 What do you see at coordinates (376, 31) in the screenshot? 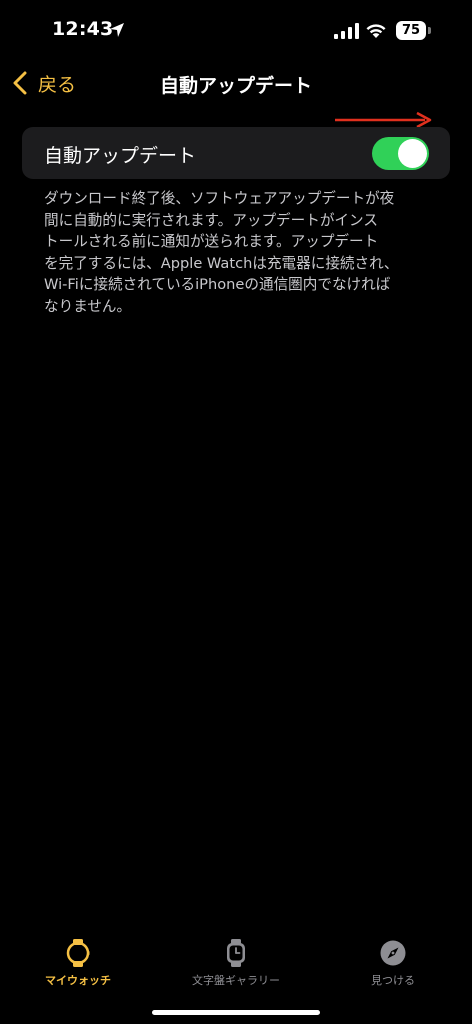
I see `wifi-icon` at bounding box center [376, 31].